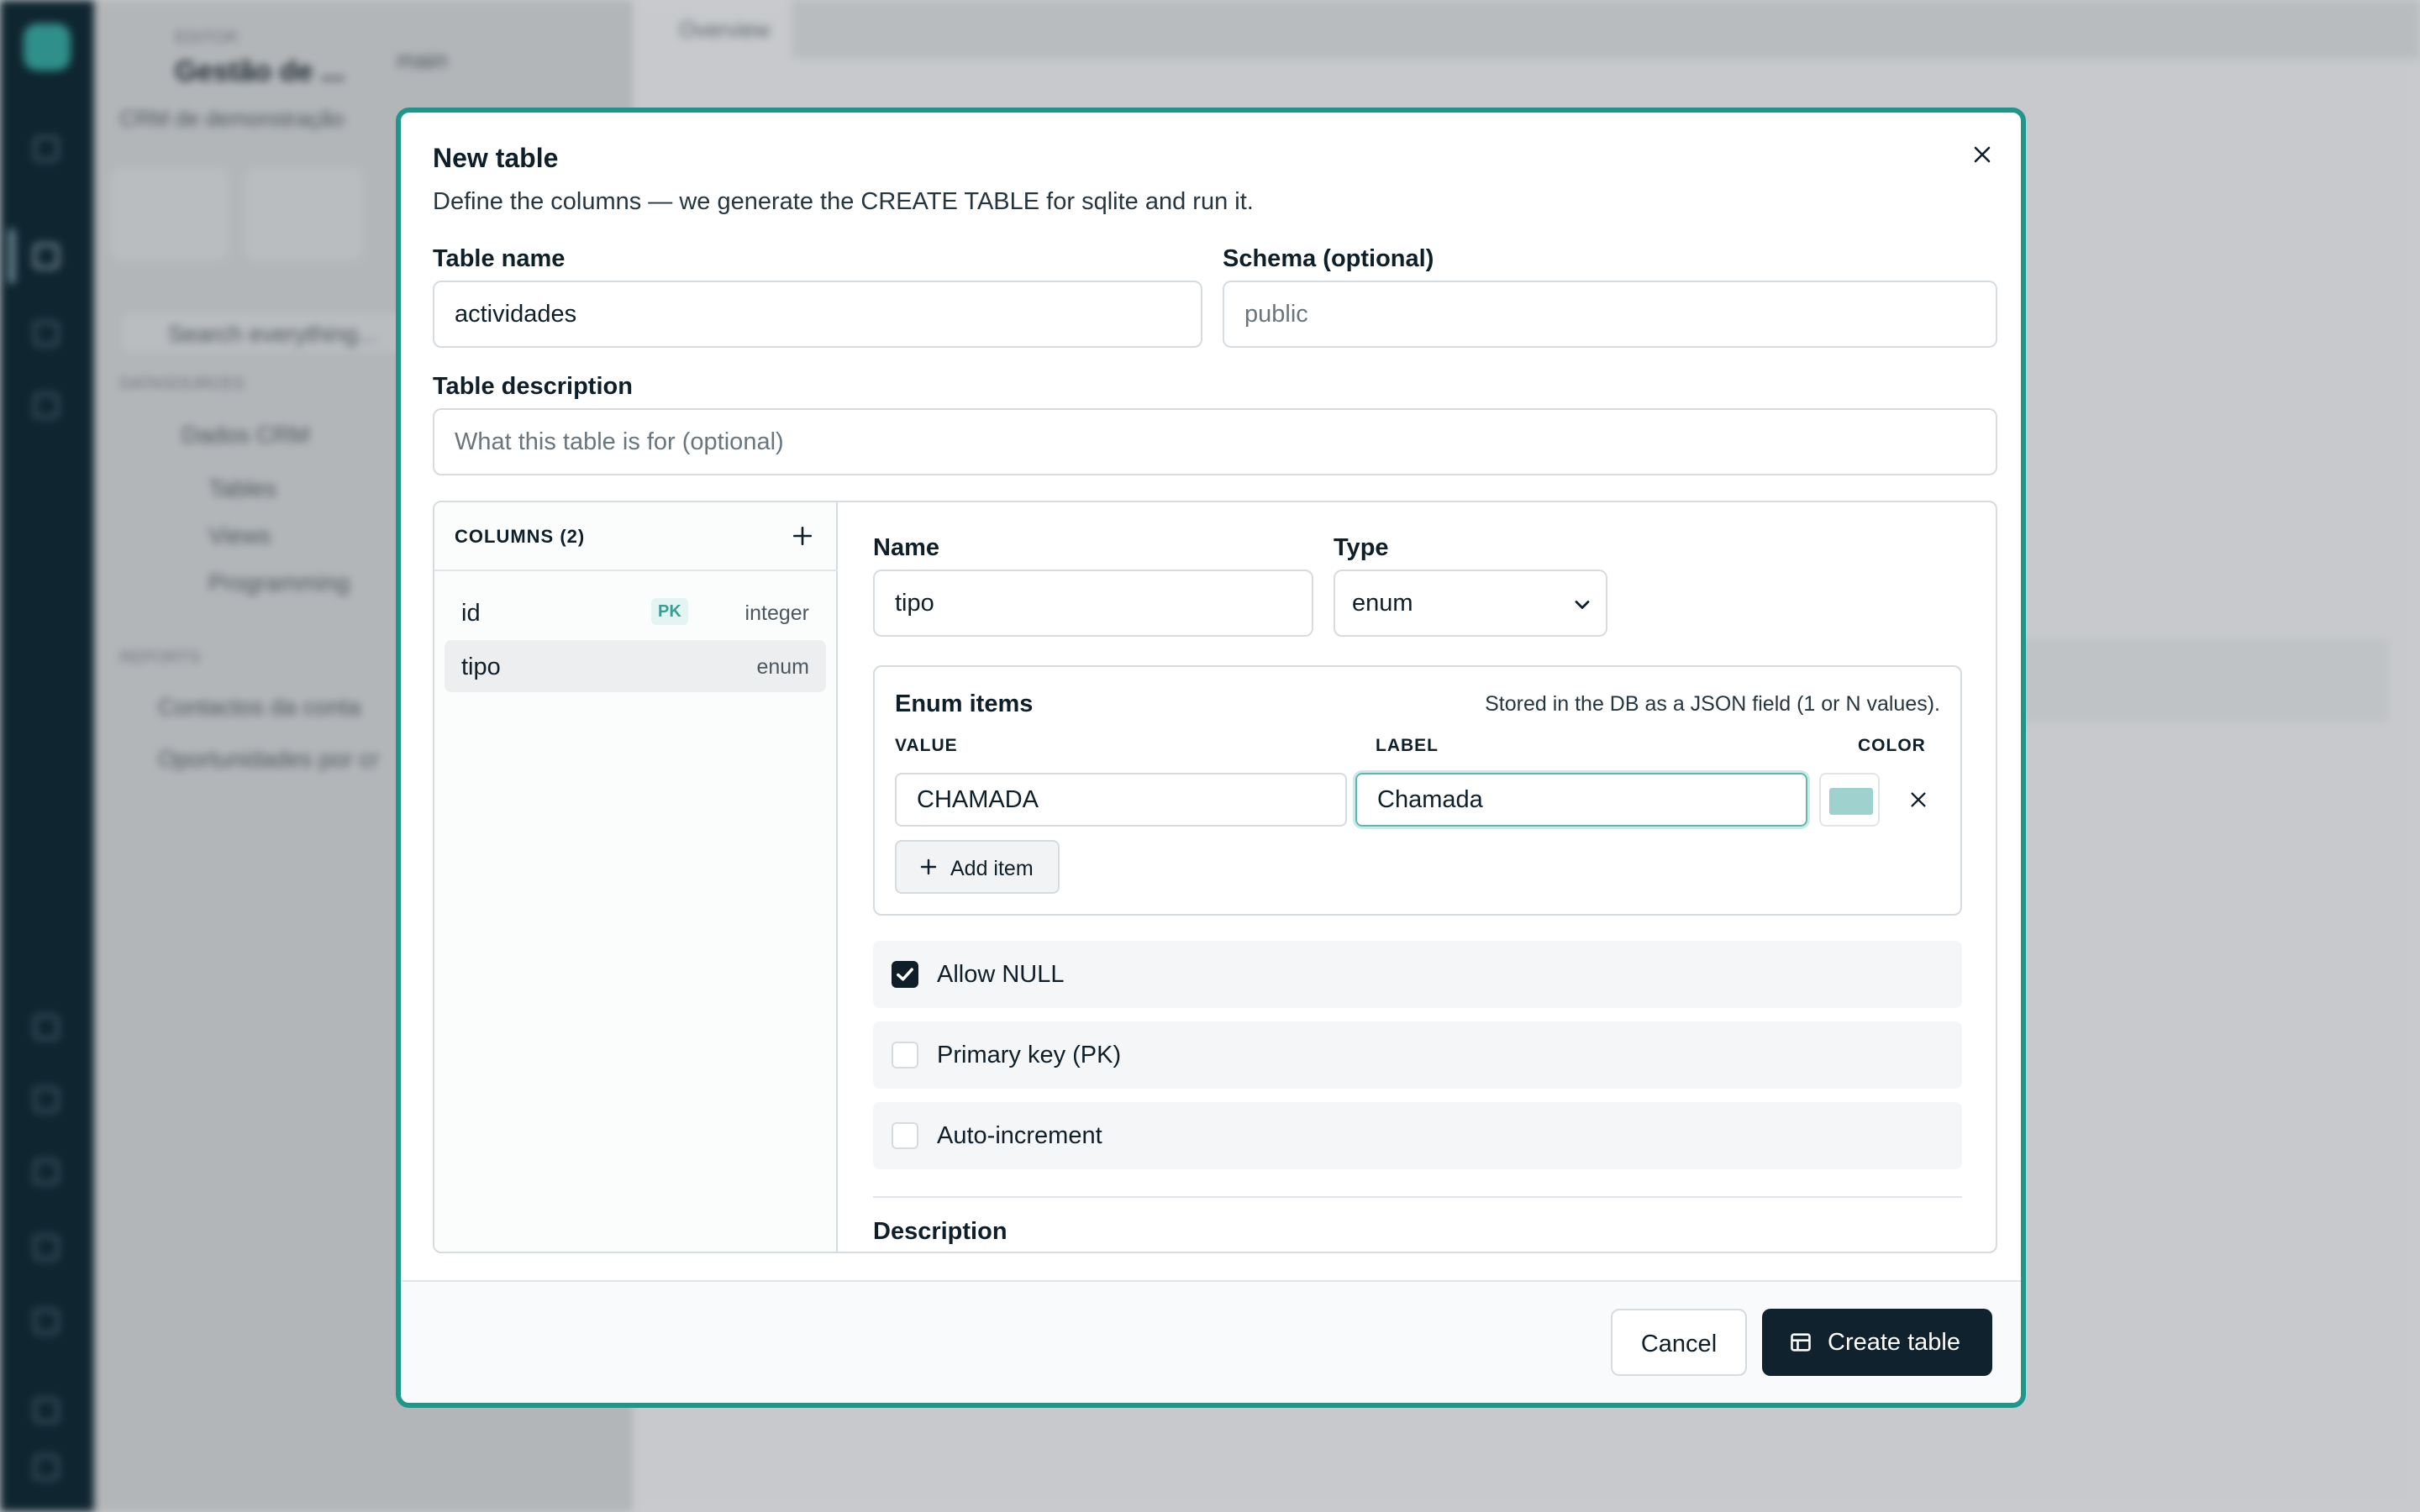  I want to click on report-item: Contactos da conta, so click(259, 707).